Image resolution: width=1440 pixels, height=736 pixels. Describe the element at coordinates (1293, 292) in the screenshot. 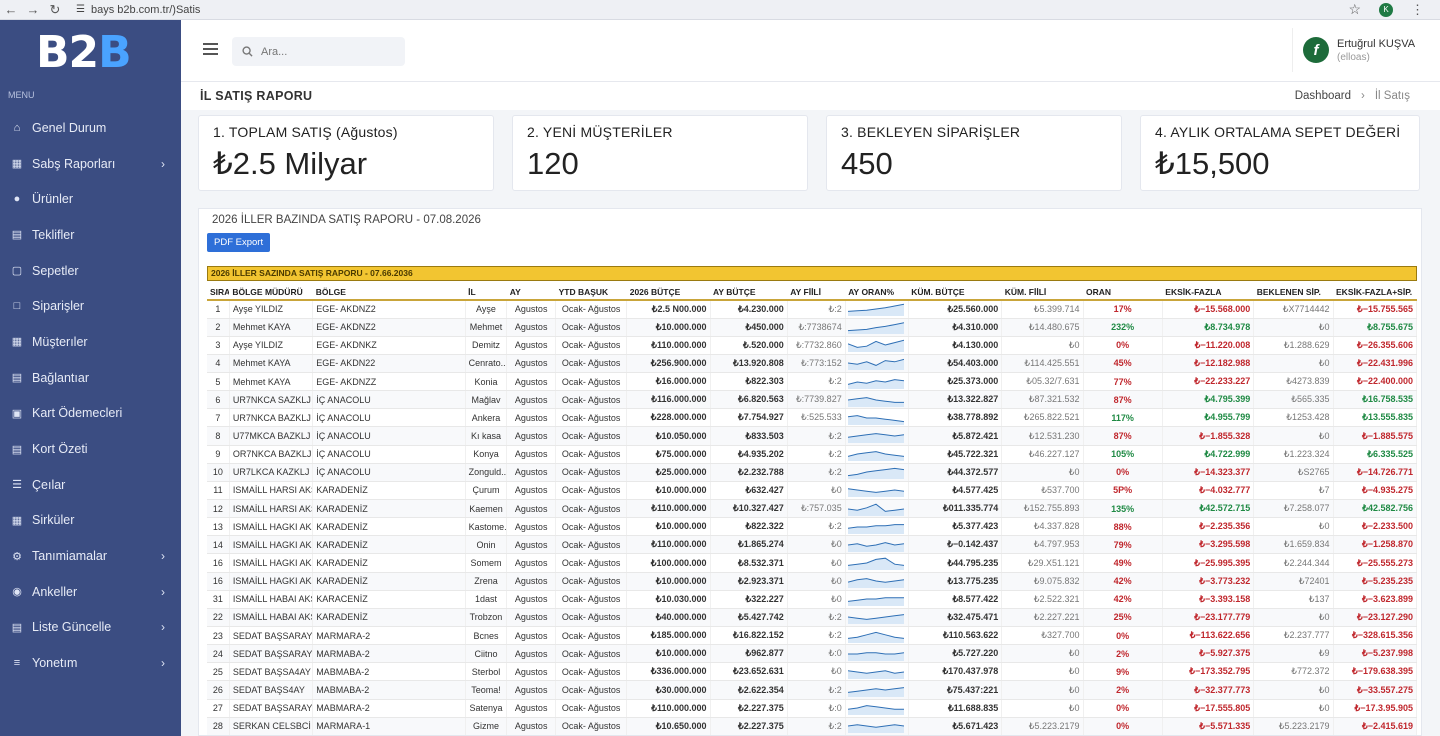

I see `column-header: BEKLENEN SİP.` at that location.